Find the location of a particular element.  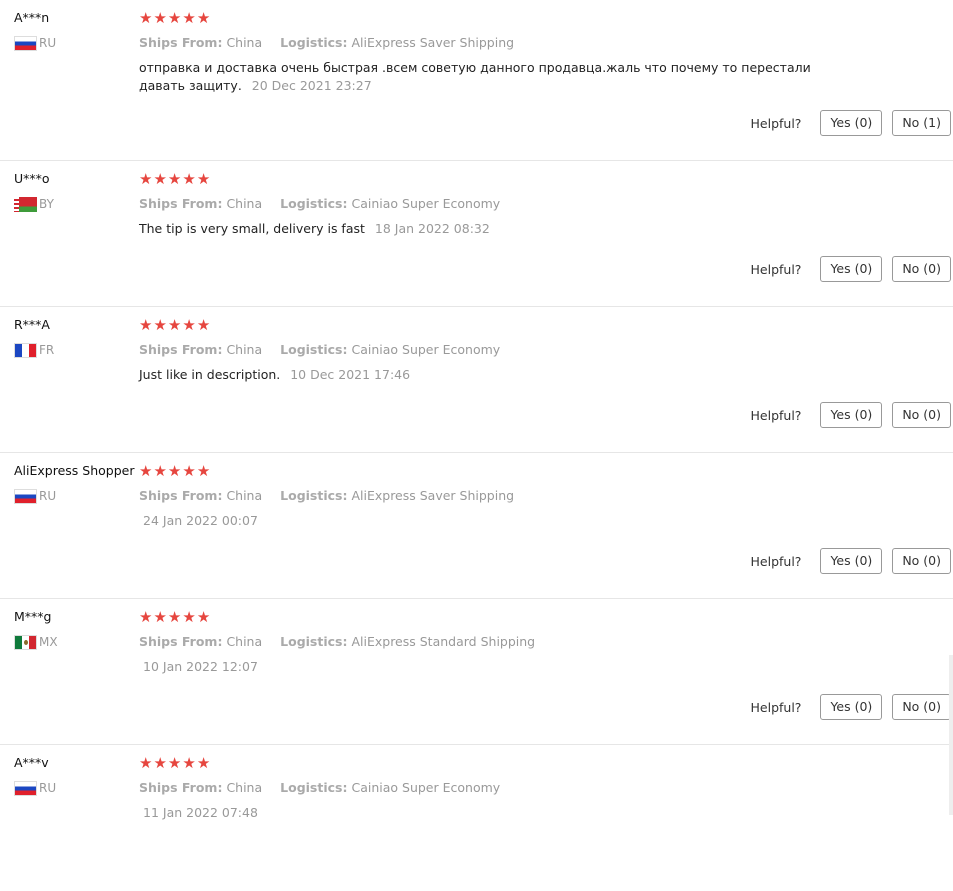

scrollbar is located at coordinates (951, 735).